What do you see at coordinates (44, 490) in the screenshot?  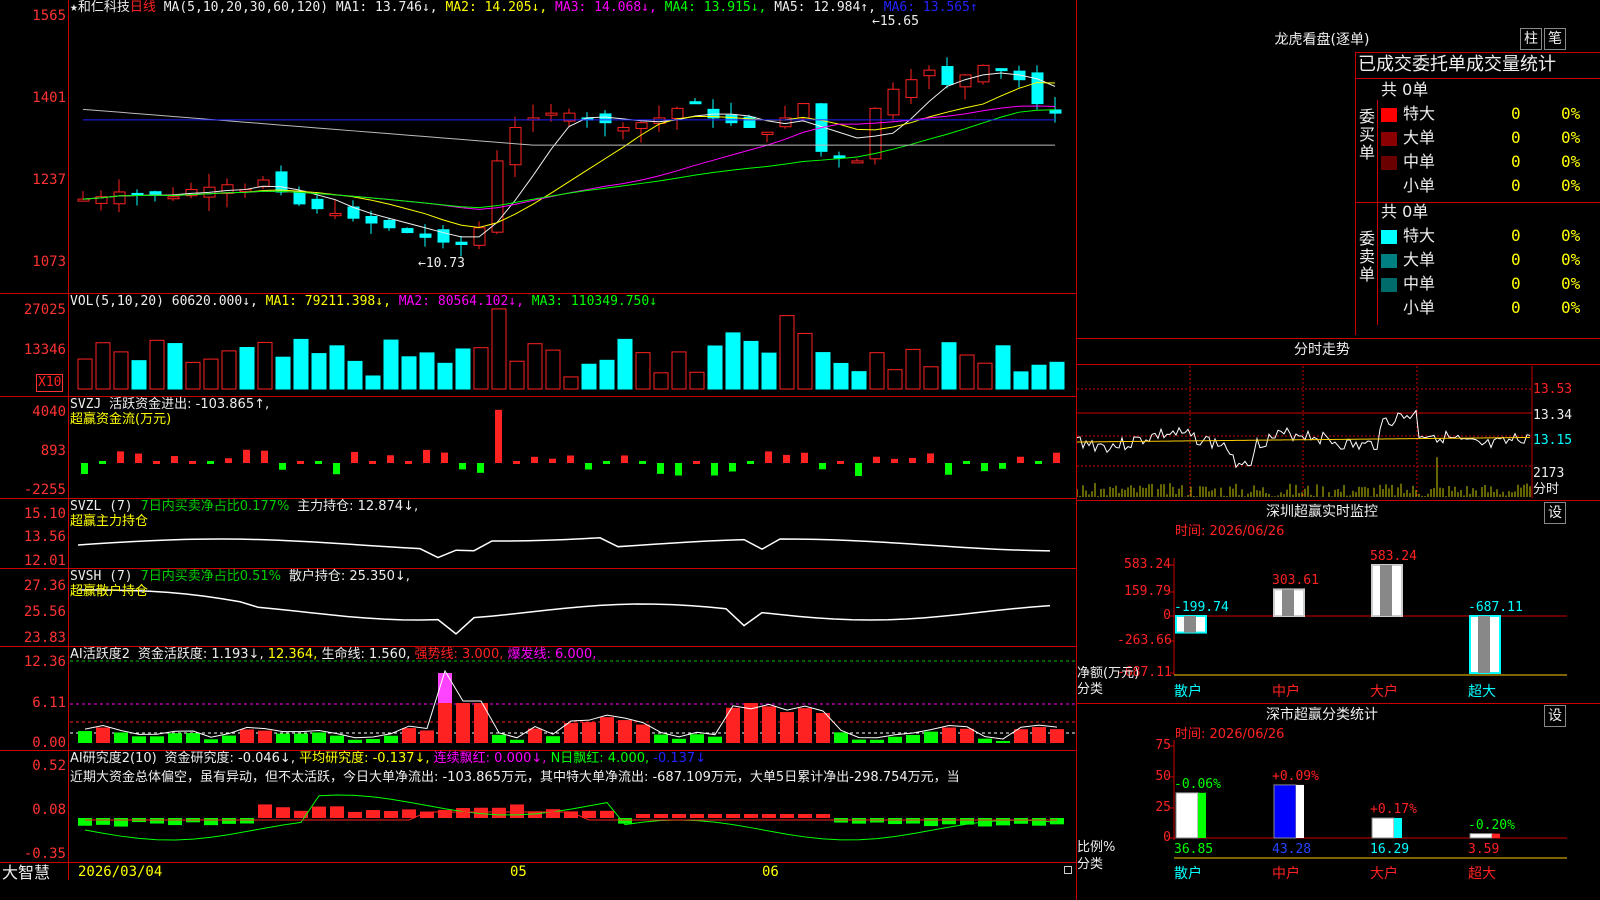 I see `svzj-y-tick: -2255` at bounding box center [44, 490].